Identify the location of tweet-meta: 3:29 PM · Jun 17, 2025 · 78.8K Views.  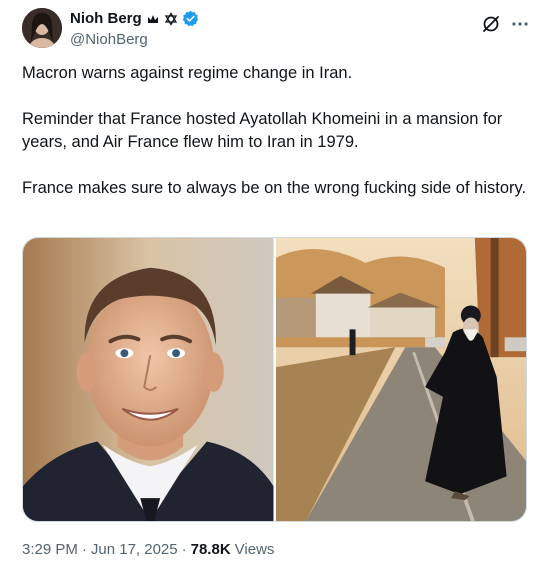
(148, 549).